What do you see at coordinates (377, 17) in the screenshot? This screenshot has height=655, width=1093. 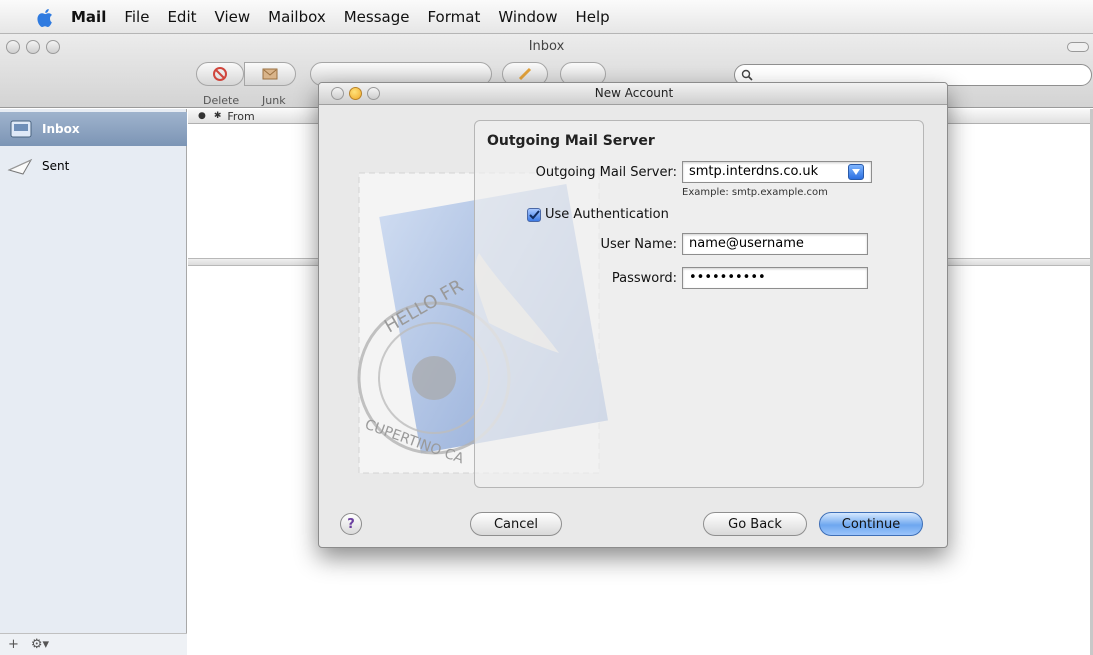 I see `menu-message: Message` at bounding box center [377, 17].